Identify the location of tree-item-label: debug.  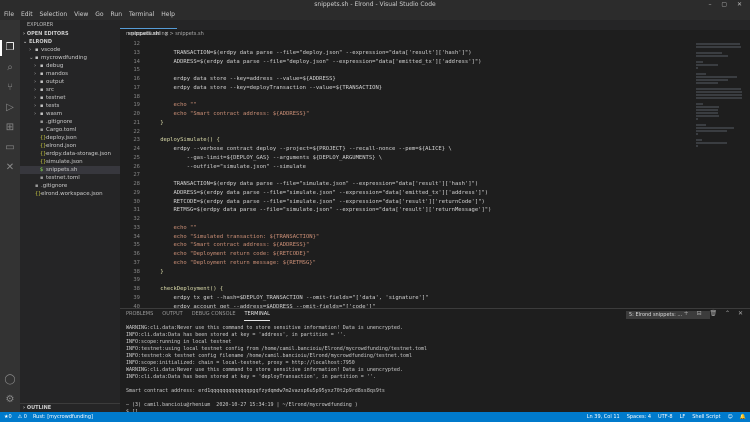
(55, 66).